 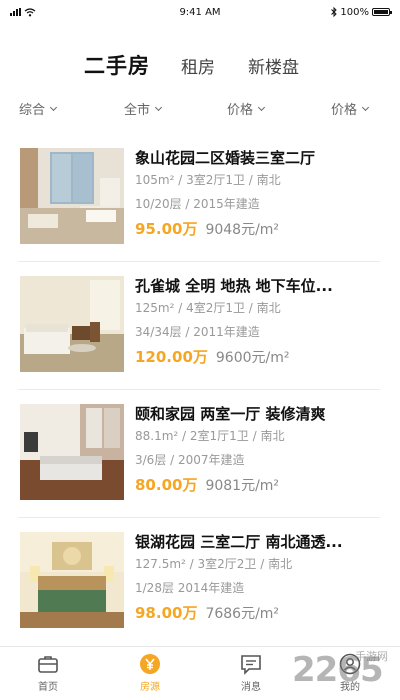 I want to click on listing-floor: 10/20层 / 2015年建造, so click(x=197, y=204).